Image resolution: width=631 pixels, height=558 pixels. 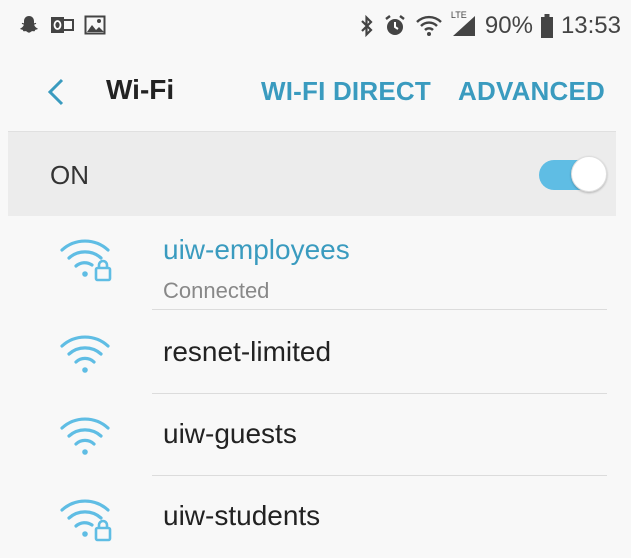 I want to click on page-title: Wi-Fi, so click(x=140, y=89).